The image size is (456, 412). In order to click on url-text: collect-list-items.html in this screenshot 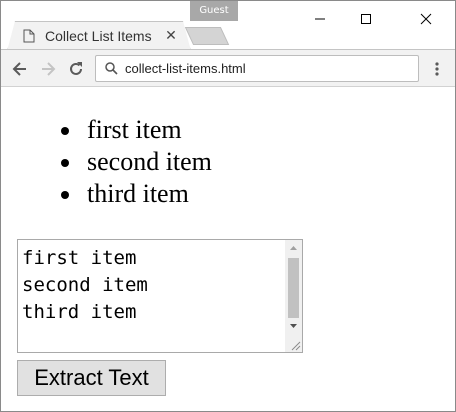, I will do `click(185, 68)`.